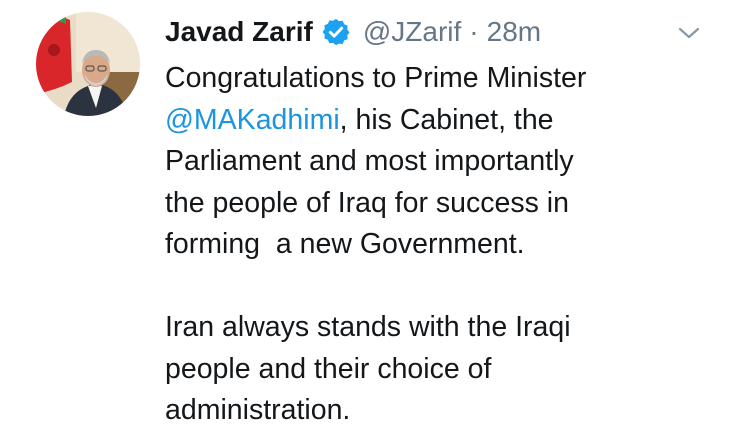 This screenshot has width=740, height=441. What do you see at coordinates (336, 32) in the screenshot?
I see `verified-badge-icon` at bounding box center [336, 32].